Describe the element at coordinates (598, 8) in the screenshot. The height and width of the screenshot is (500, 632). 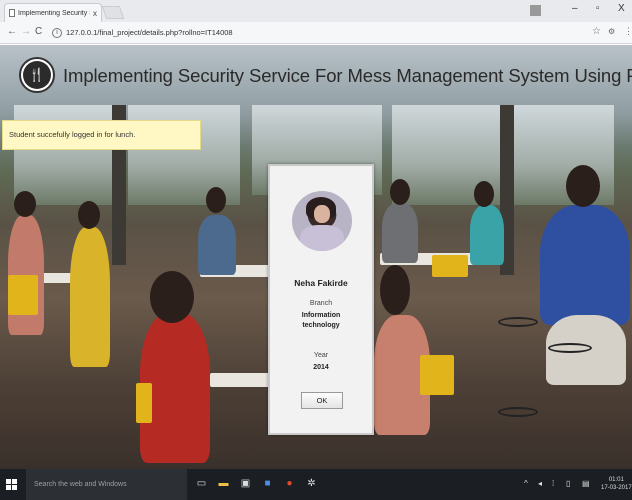
I see `maximize-button: ▫` at that location.